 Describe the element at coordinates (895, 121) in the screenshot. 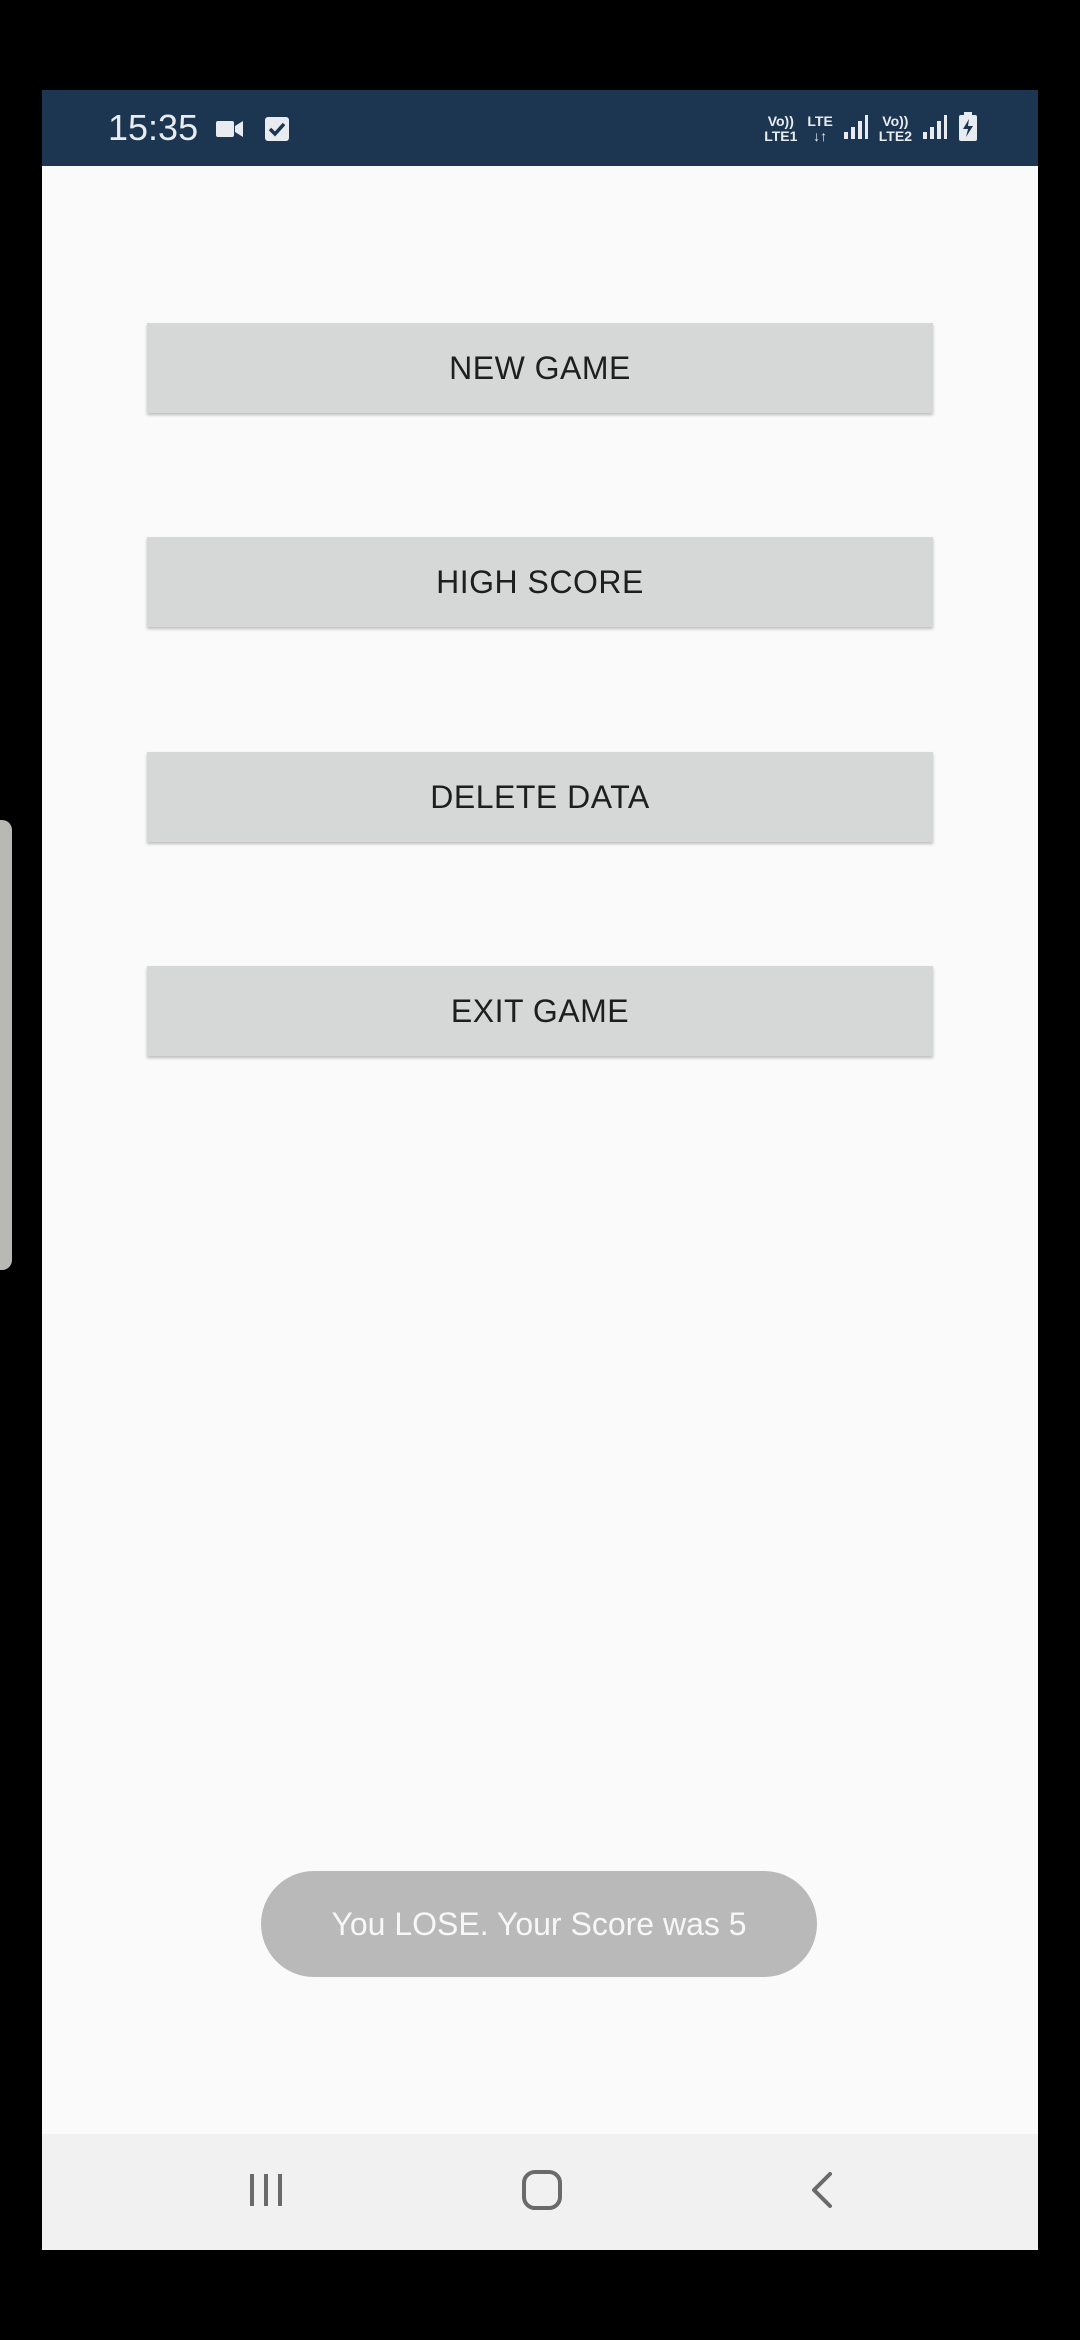

I see `volte-lte2-top: Vo))` at that location.